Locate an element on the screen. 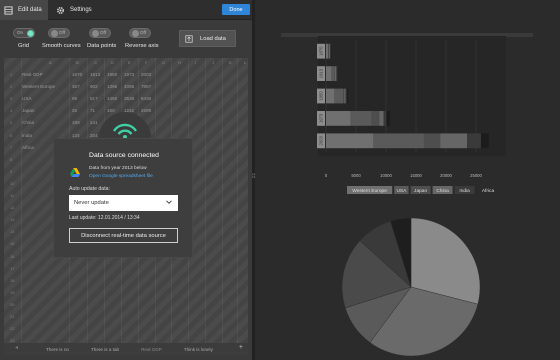 The width and height of the screenshot is (560, 360). row-number: 1 is located at coordinates (11, 74).